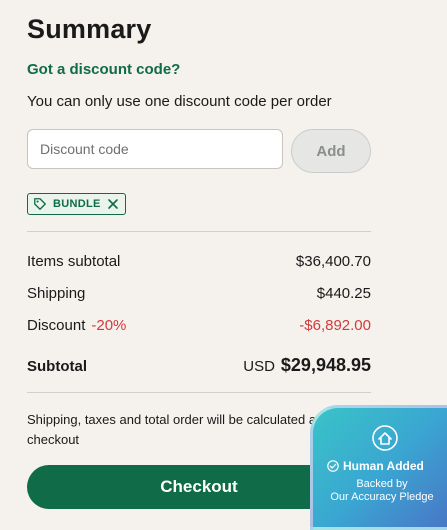 This screenshot has width=447, height=530. I want to click on applied-code-label: BUNDLE, so click(77, 204).